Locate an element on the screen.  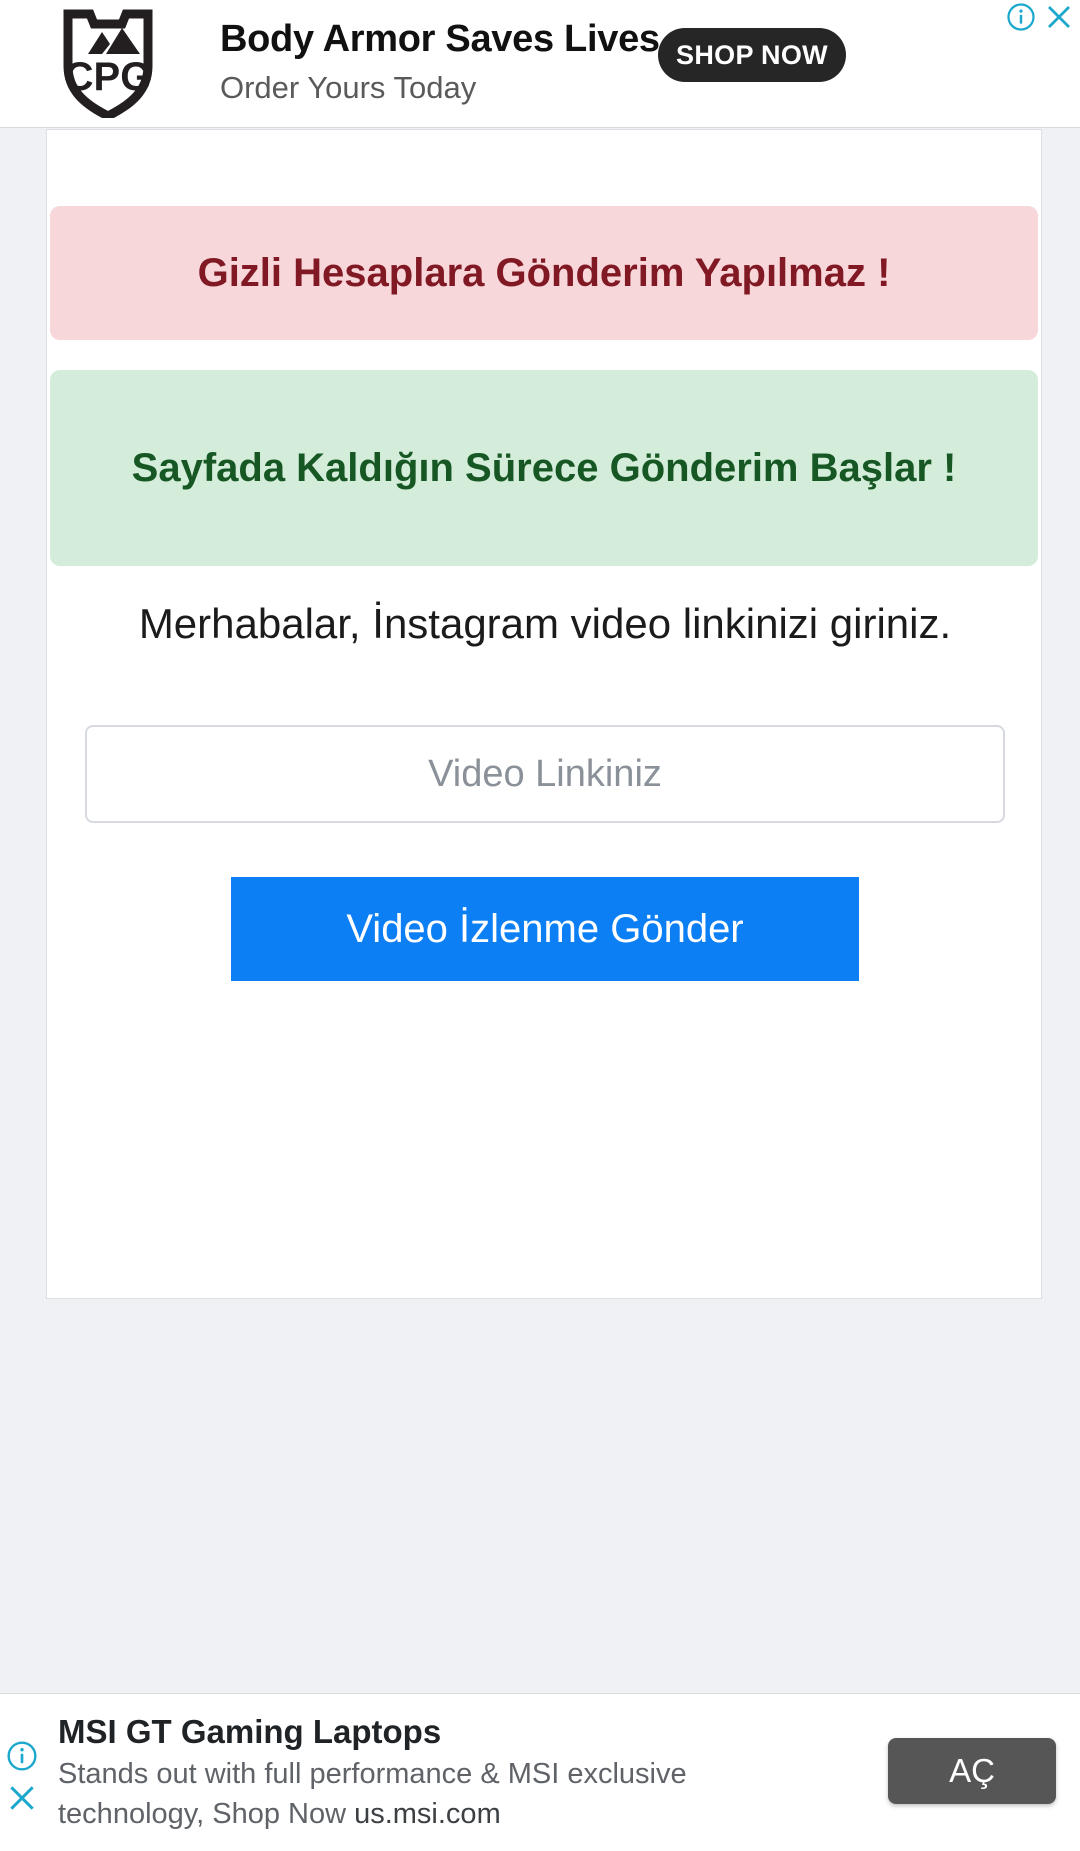
video-link-input is located at coordinates (545, 774).